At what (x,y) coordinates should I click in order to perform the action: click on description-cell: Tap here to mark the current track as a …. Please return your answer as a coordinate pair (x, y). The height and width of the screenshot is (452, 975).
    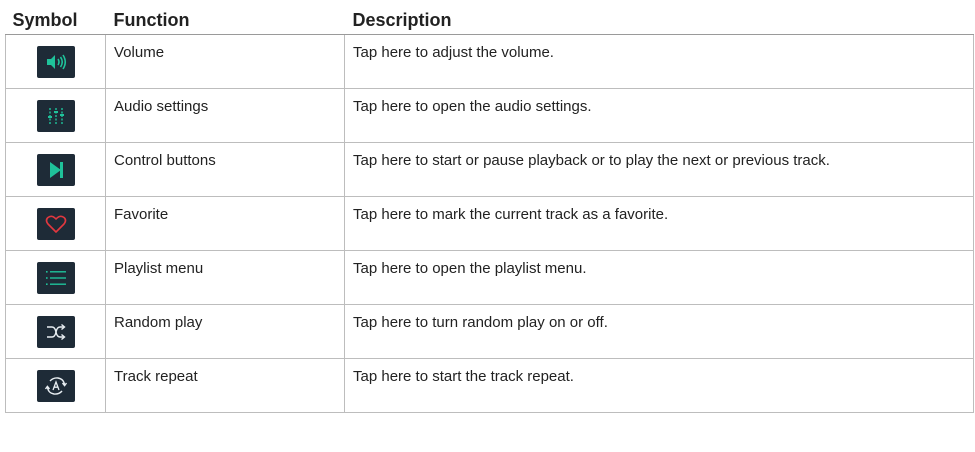
    Looking at the image, I should click on (659, 223).